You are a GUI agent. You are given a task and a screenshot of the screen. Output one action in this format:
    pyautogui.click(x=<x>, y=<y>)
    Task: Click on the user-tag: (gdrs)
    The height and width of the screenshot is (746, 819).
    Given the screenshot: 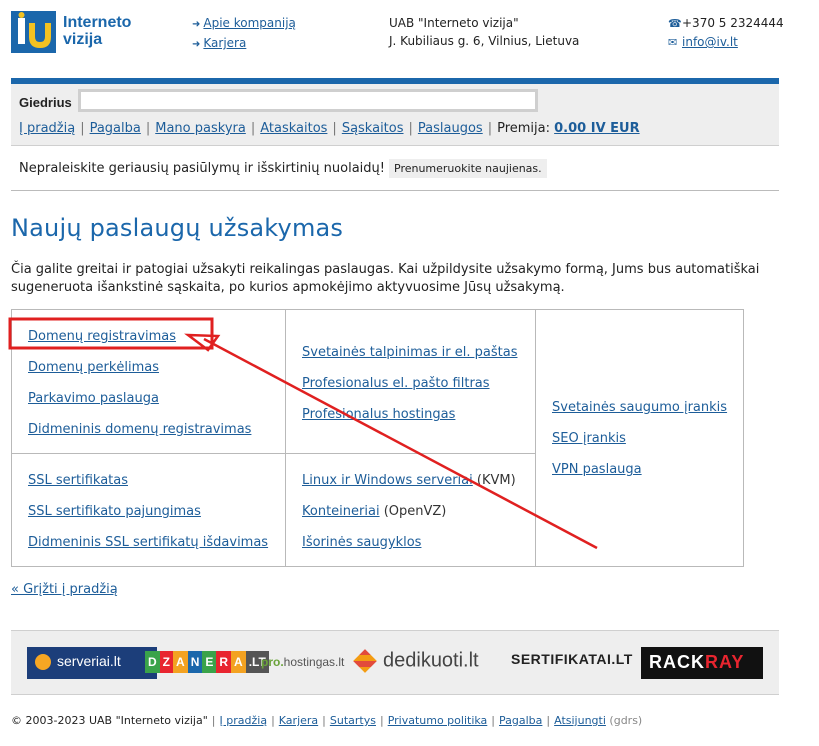 What is the action you would take?
    pyautogui.click(x=626, y=720)
    